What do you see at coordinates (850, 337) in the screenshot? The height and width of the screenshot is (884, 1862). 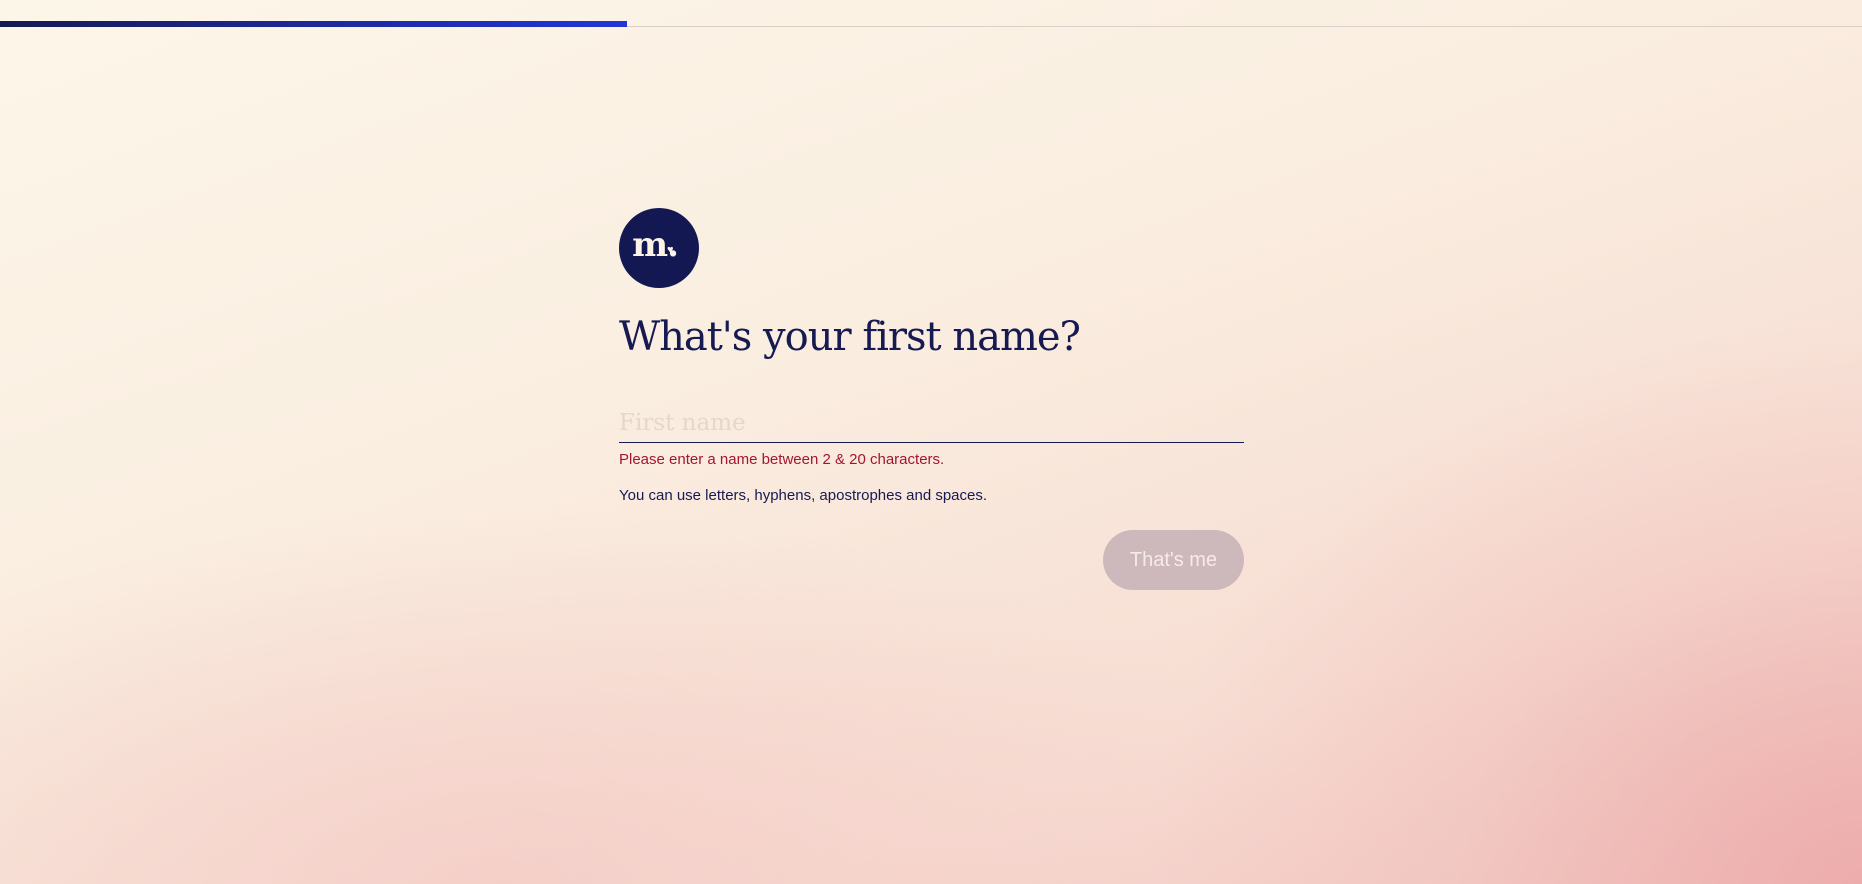 I see `page-title: What's your first name?` at bounding box center [850, 337].